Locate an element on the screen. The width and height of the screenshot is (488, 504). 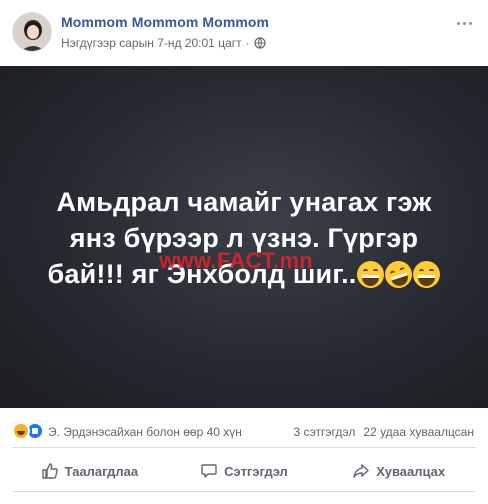
like-button: Таалагдлаа is located at coordinates (89, 471).